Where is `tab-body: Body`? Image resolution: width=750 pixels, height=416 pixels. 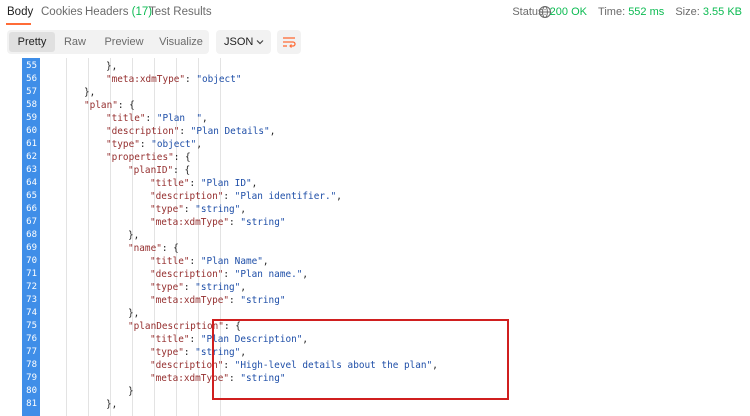
tab-body: Body is located at coordinates (20, 12).